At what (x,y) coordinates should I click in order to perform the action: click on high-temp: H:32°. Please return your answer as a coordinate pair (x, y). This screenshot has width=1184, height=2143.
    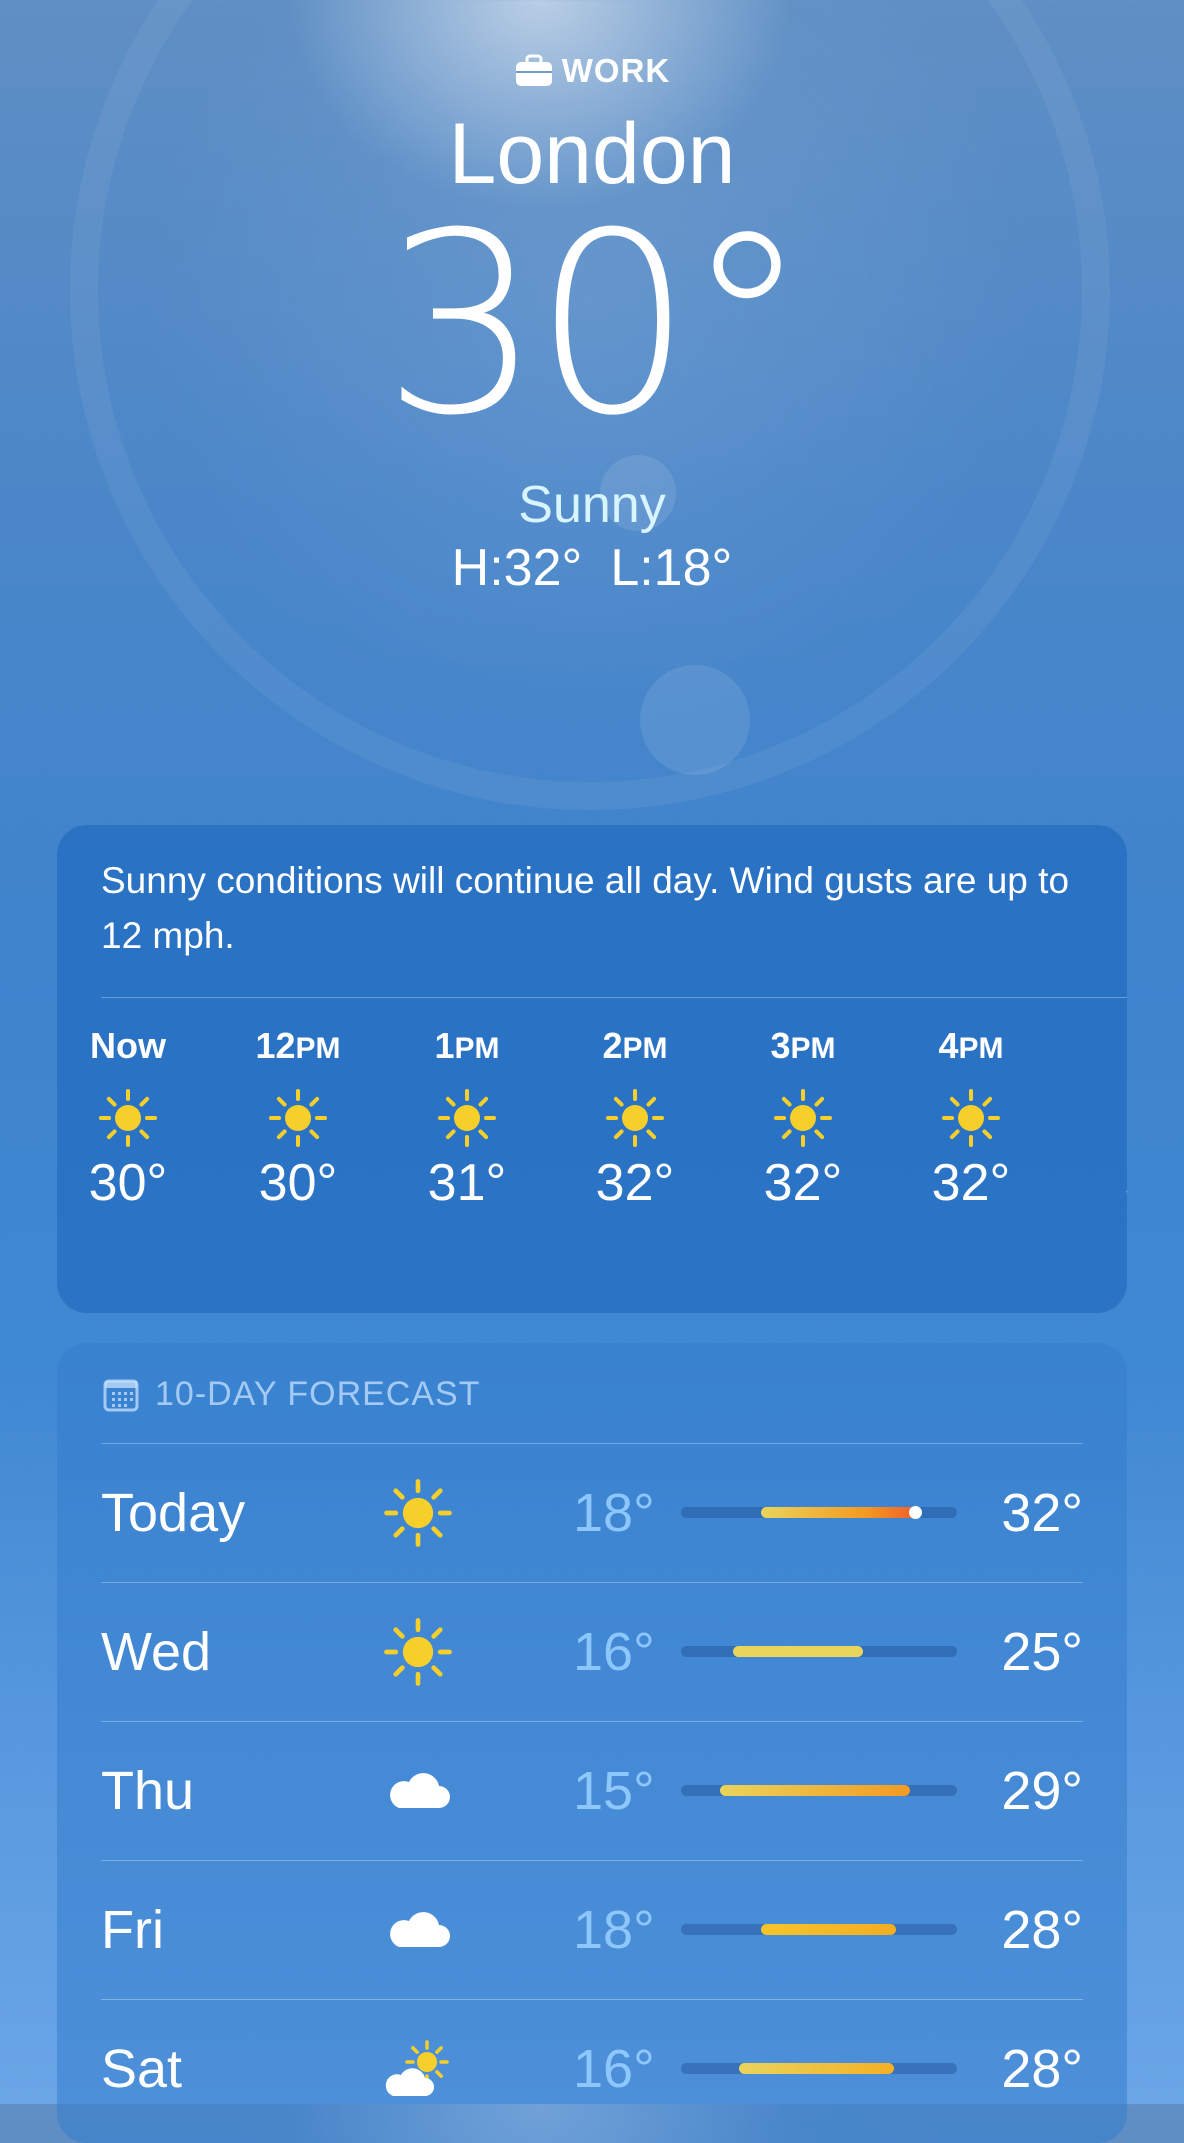
    Looking at the image, I should click on (517, 568).